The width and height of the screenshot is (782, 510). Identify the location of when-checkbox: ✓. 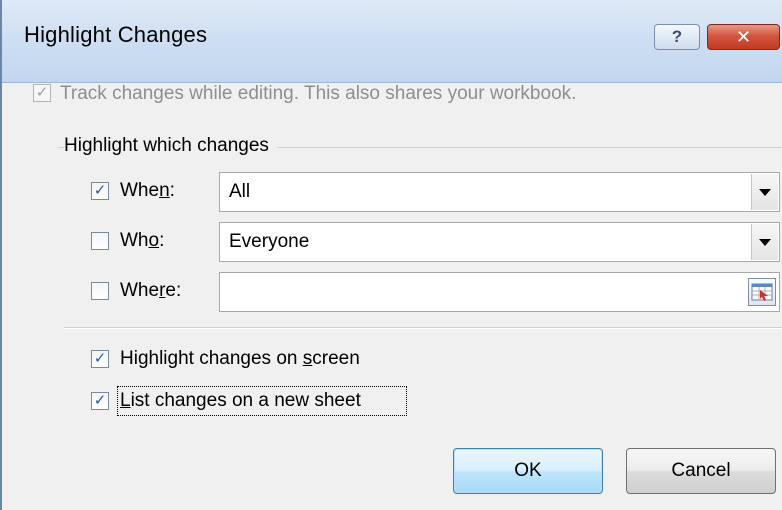
(100, 191).